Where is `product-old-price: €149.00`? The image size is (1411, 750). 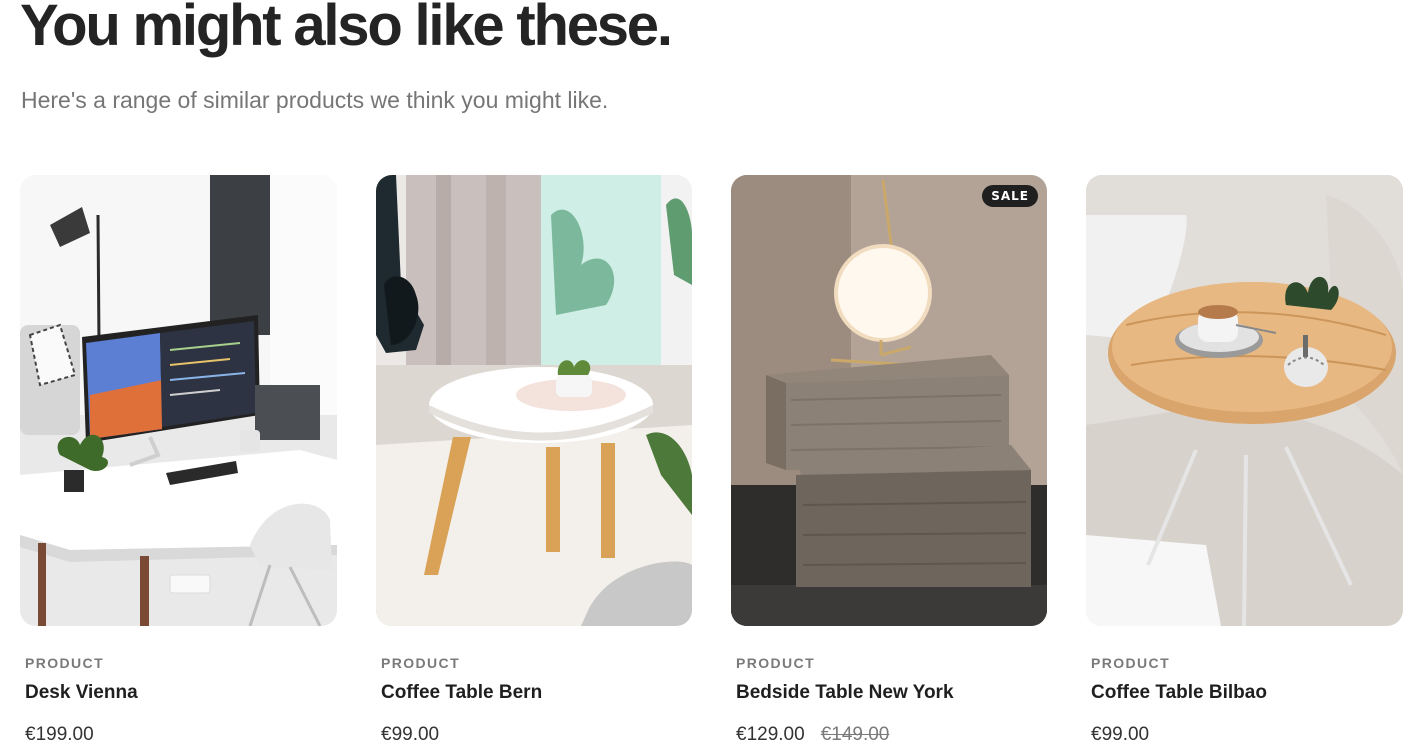 product-old-price: €149.00 is located at coordinates (855, 734).